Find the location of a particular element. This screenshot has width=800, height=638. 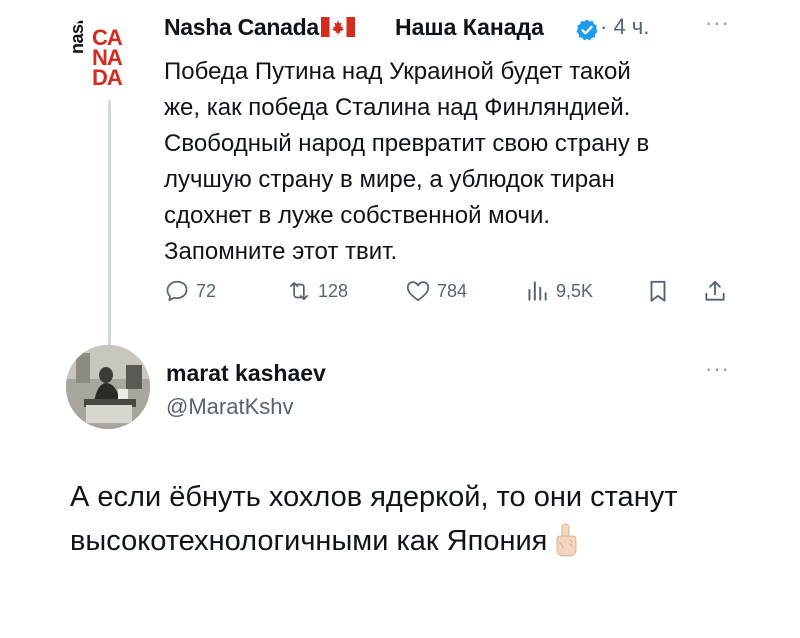

avatar-nasha-canada: nasha CA NA DA is located at coordinates (102, 54).